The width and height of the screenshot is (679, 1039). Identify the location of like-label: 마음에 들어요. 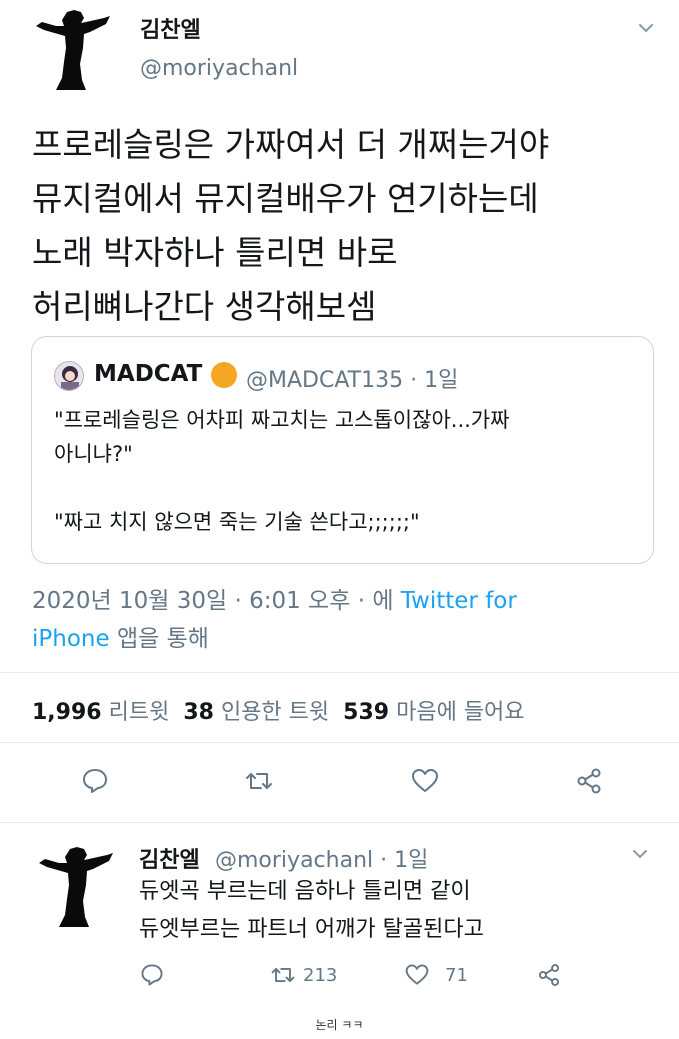
(460, 712).